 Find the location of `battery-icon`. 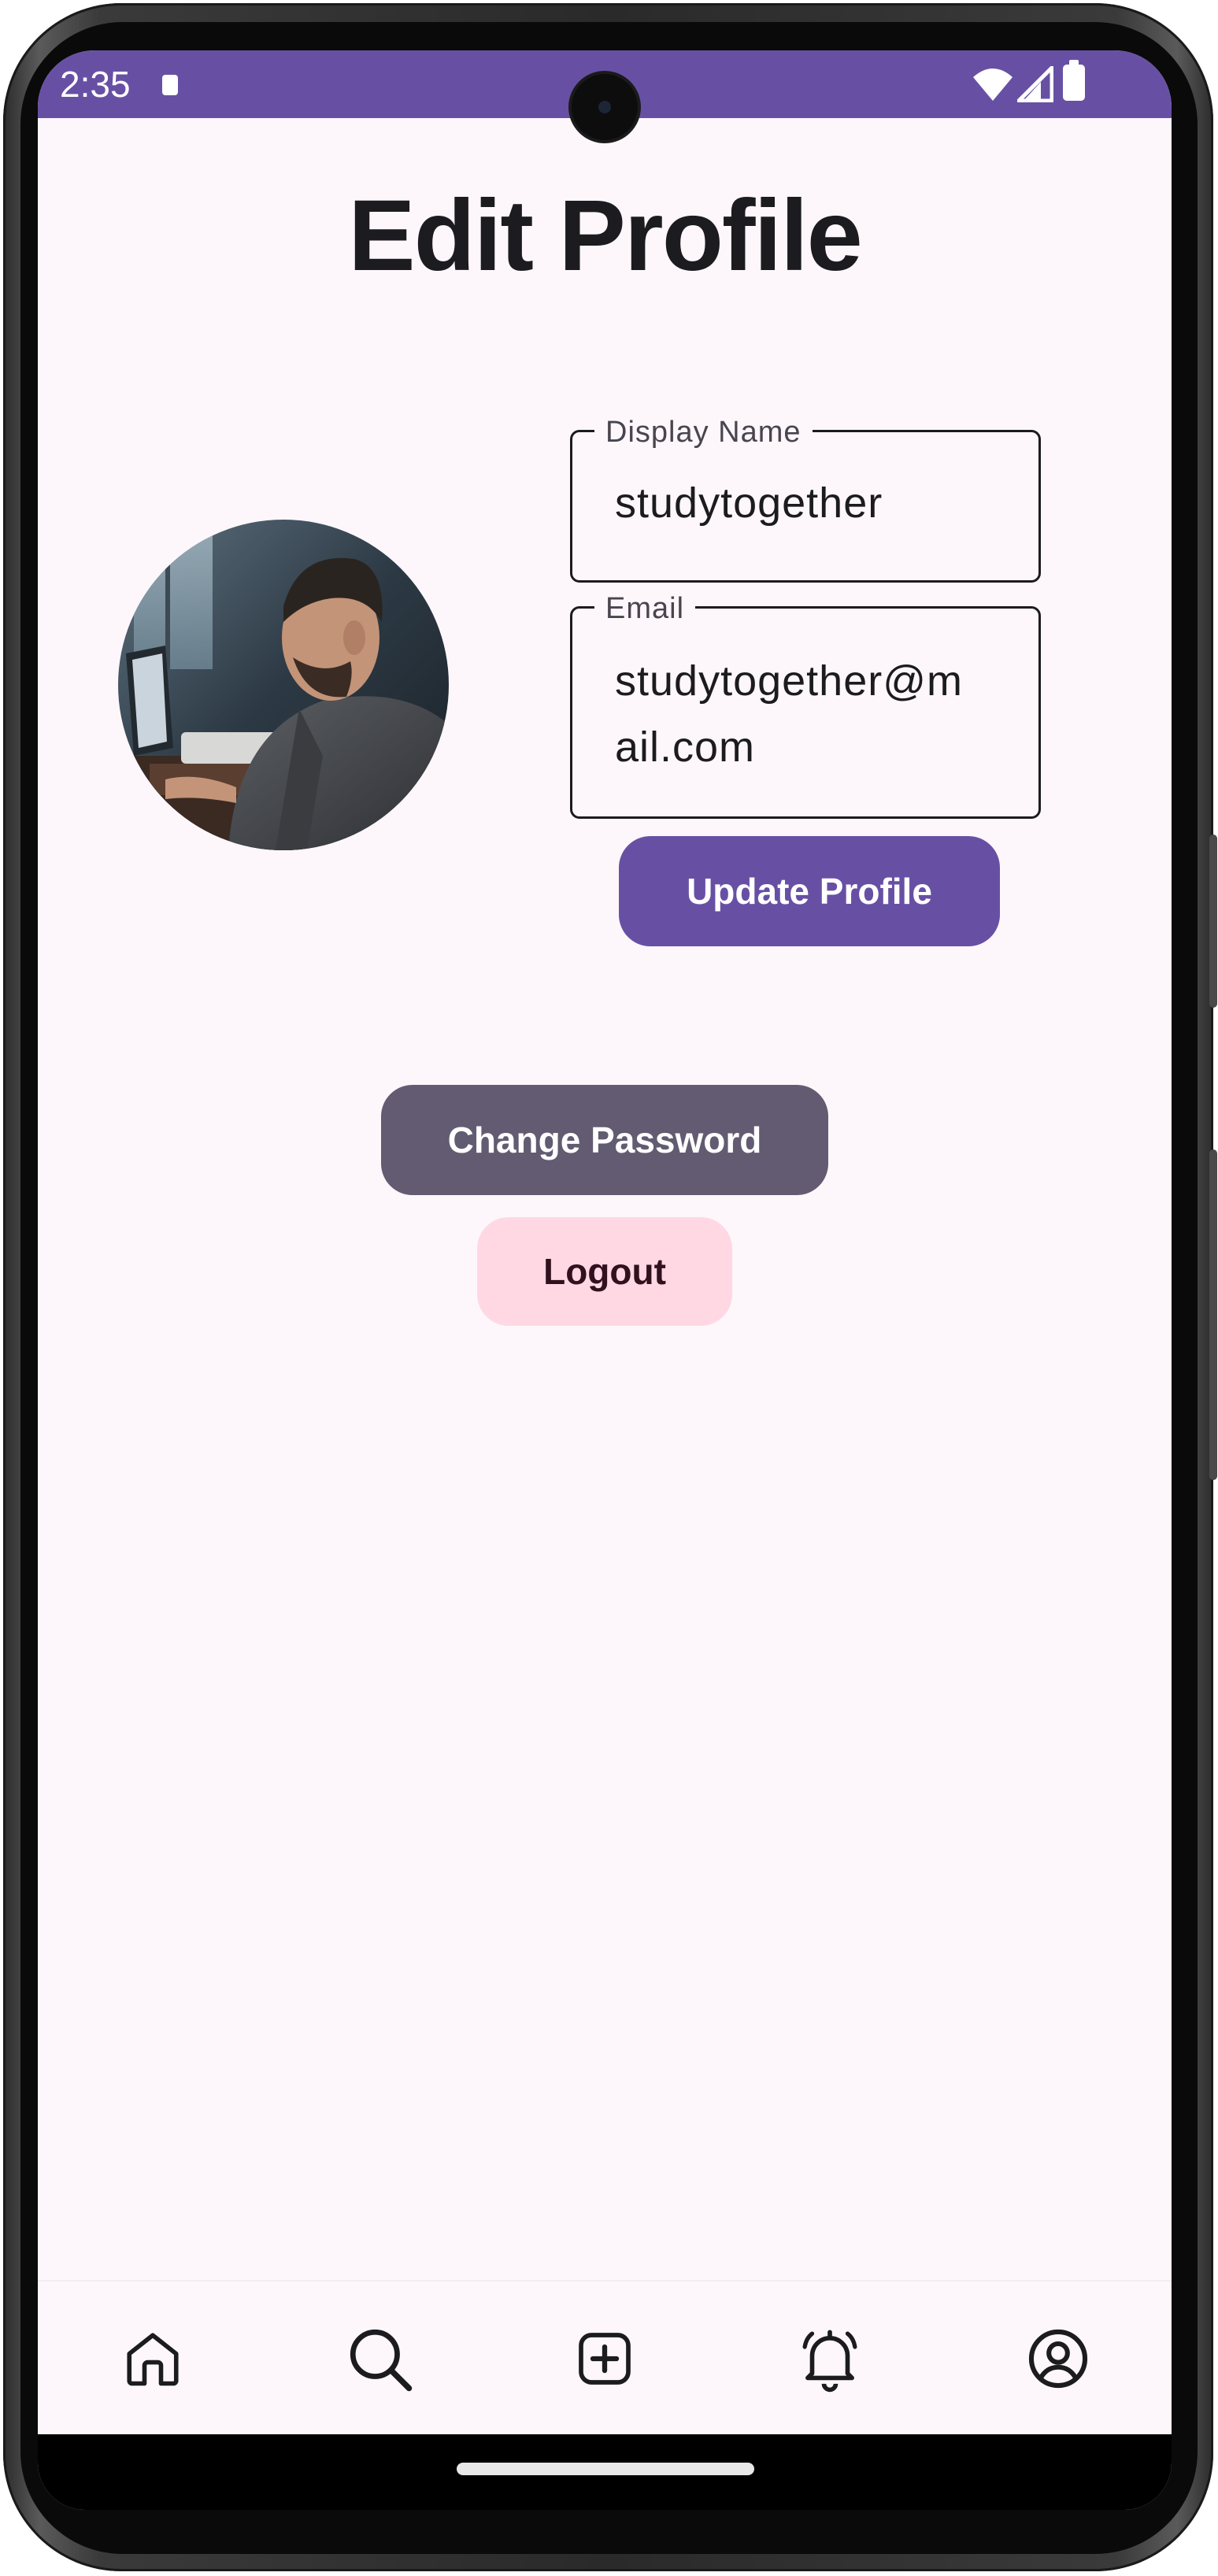

battery-icon is located at coordinates (1074, 80).